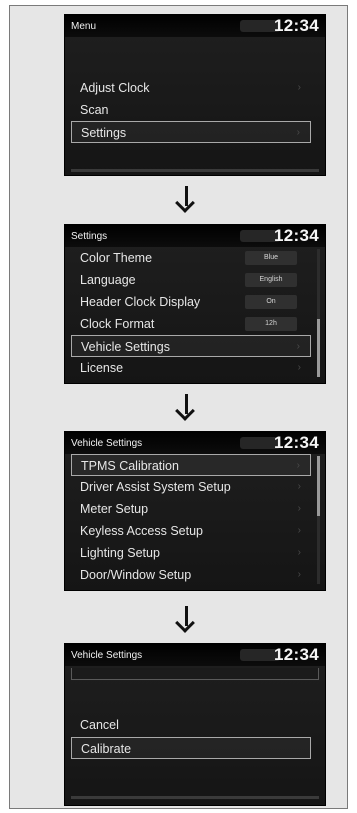  I want to click on settings-item-label: License, so click(102, 368).